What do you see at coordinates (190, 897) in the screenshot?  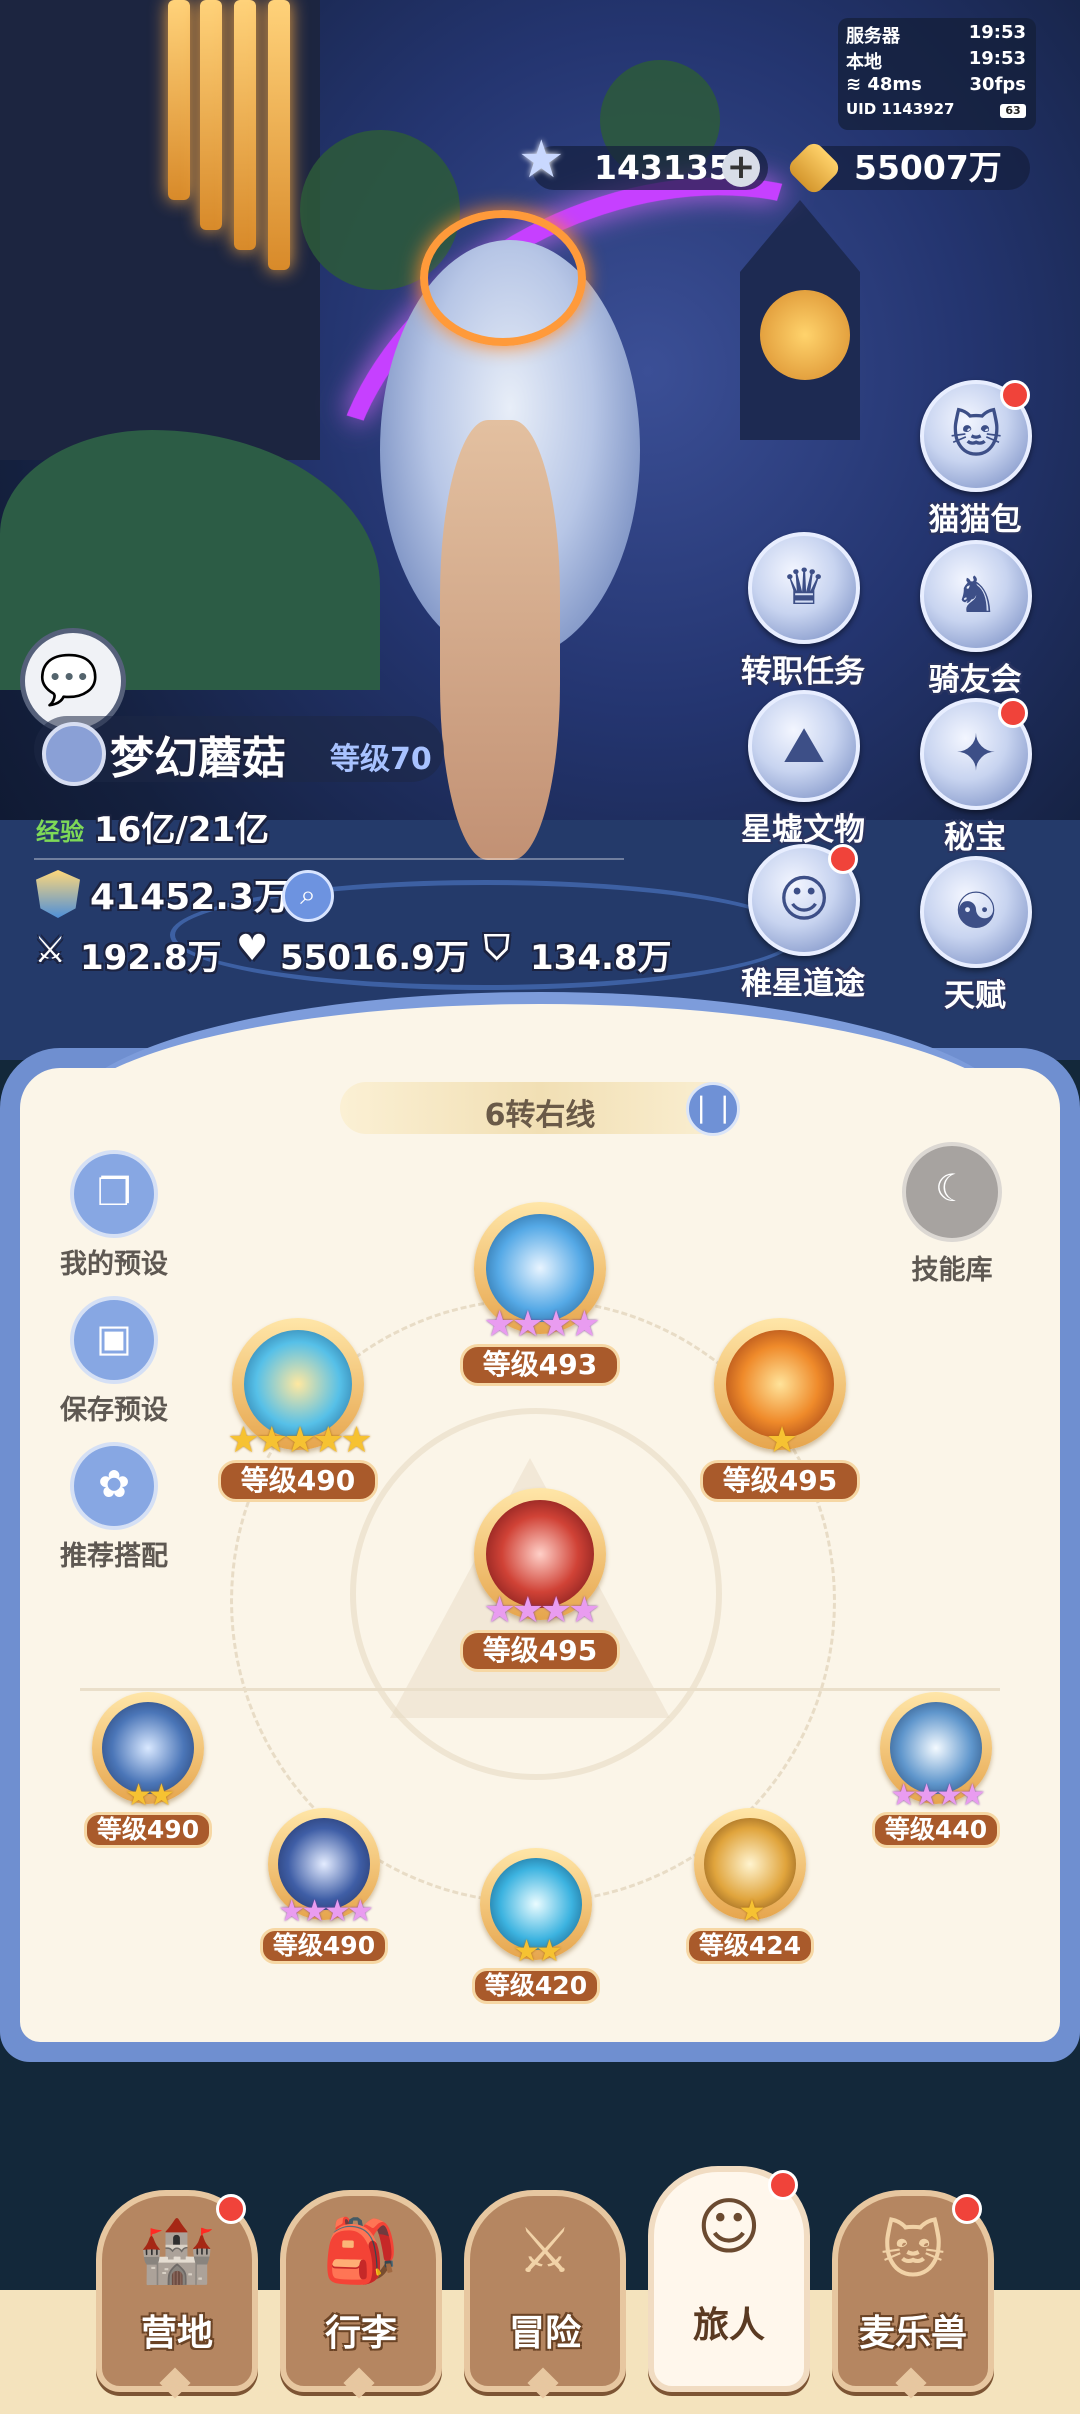 I see `combat-power: 41452.3万` at bounding box center [190, 897].